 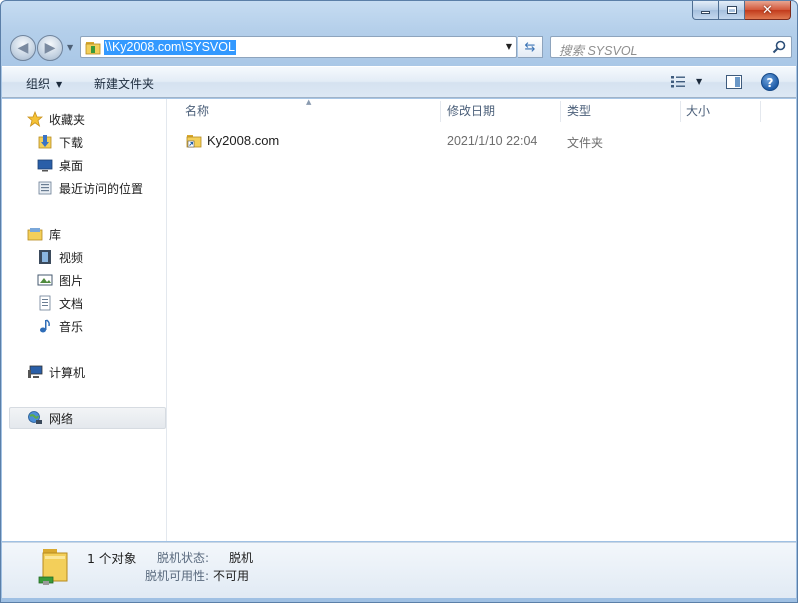 What do you see at coordinates (101, 188) in the screenshot?
I see `nav-recent-places-label: 最近访问的位置` at bounding box center [101, 188].